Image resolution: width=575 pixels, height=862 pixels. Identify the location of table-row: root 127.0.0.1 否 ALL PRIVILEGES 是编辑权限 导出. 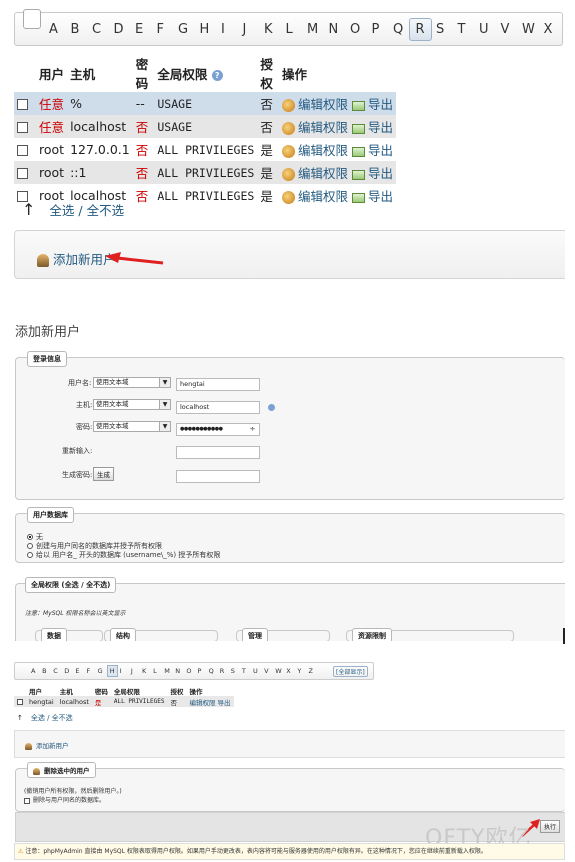
(205, 149).